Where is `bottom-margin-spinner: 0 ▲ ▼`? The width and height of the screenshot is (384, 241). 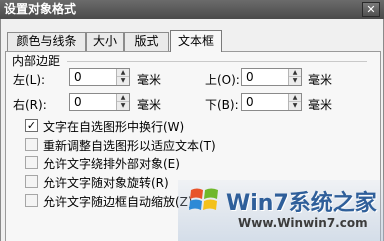 bottom-margin-spinner: 0 ▲ ▼ is located at coordinates (271, 102).